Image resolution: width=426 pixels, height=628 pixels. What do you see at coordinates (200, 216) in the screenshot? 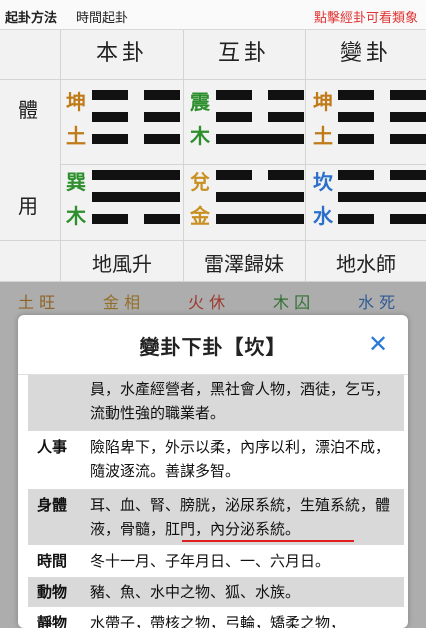
I see `trigram-element: 金` at bounding box center [200, 216].